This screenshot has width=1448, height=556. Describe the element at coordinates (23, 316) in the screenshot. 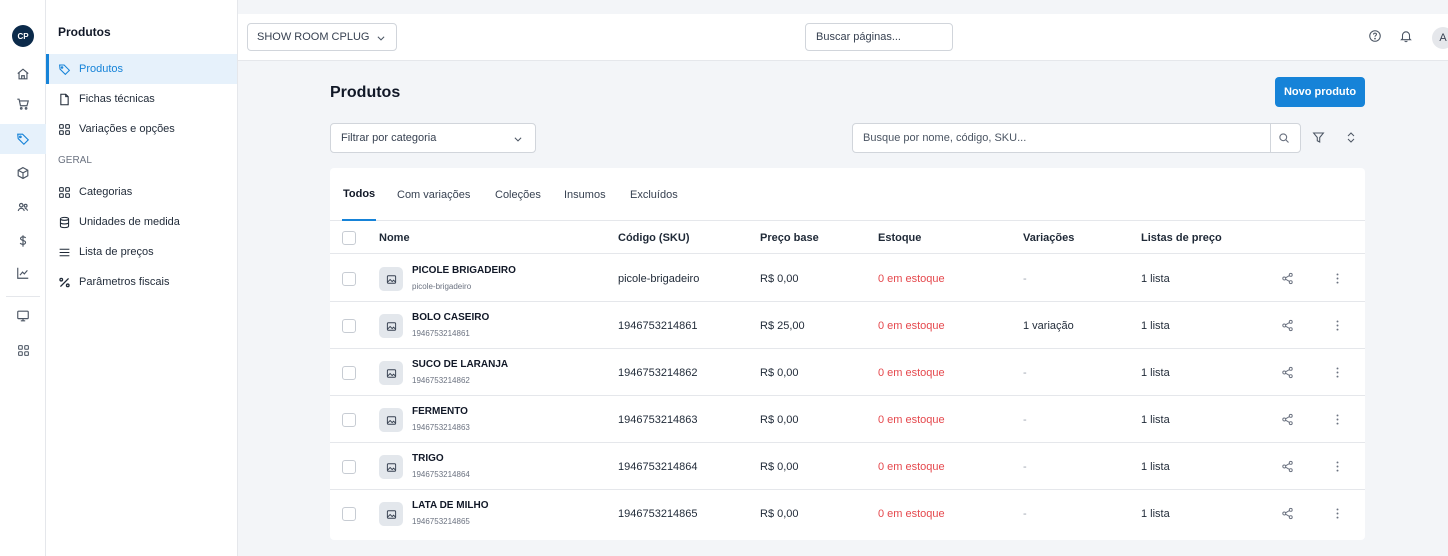

I see `rail-pos` at that location.